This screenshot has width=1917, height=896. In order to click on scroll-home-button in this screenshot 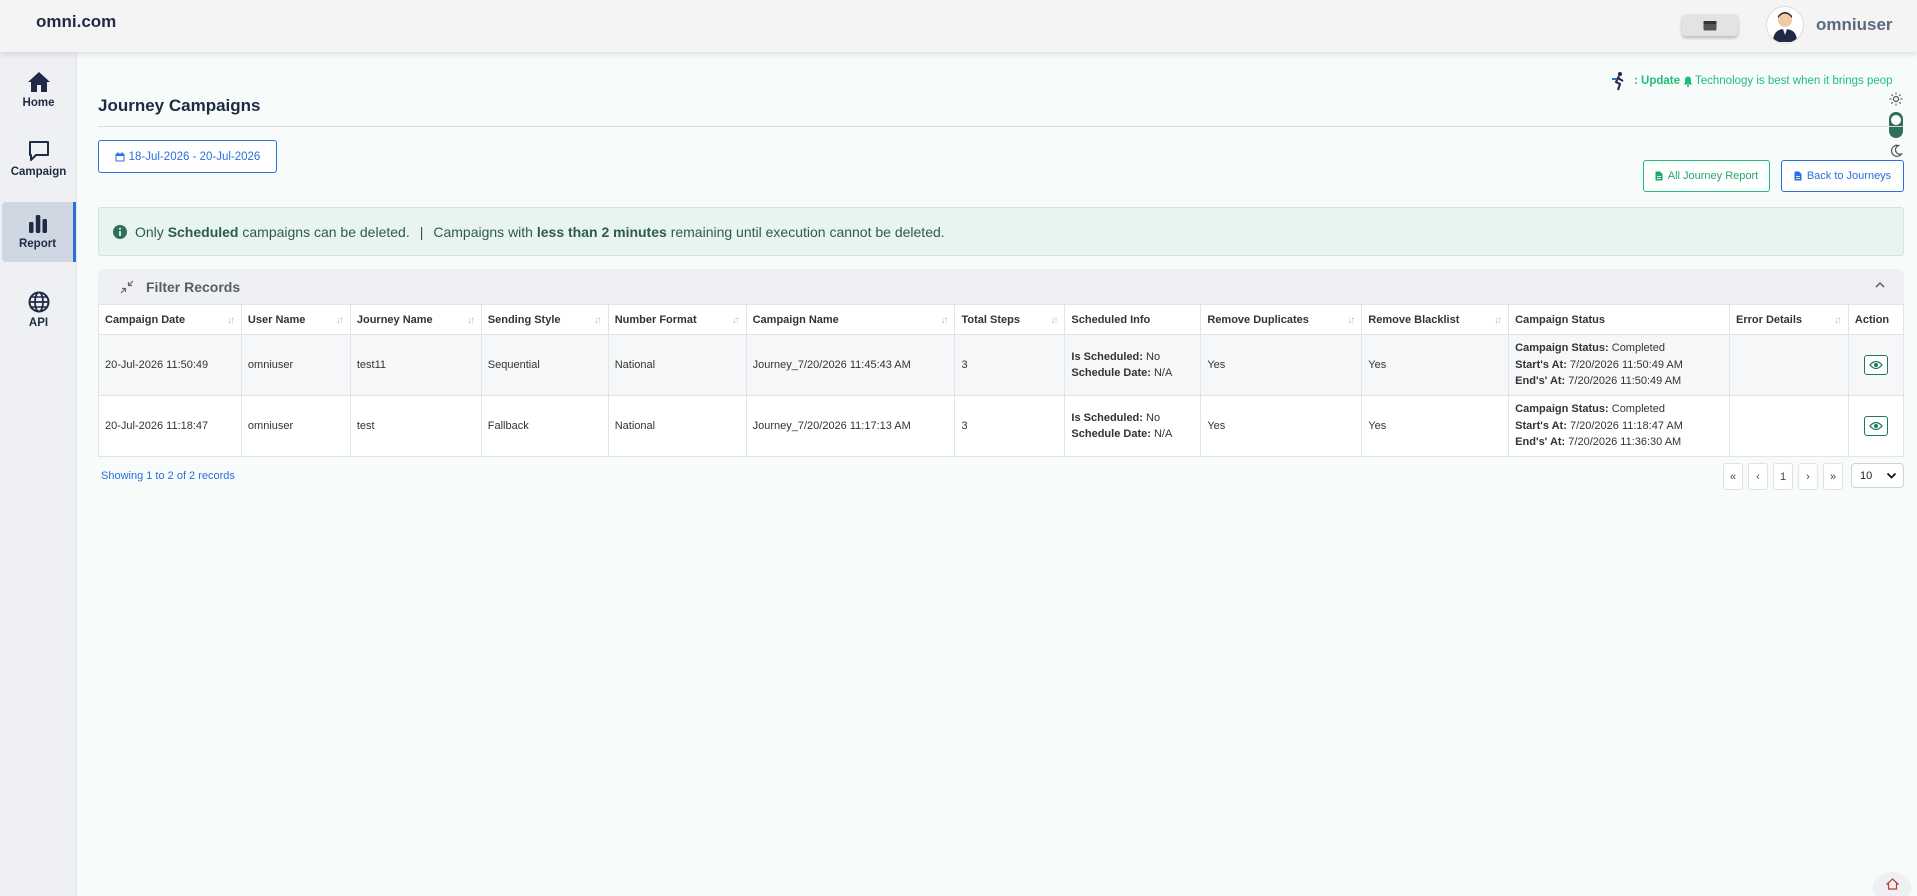, I will do `click(1892, 884)`.